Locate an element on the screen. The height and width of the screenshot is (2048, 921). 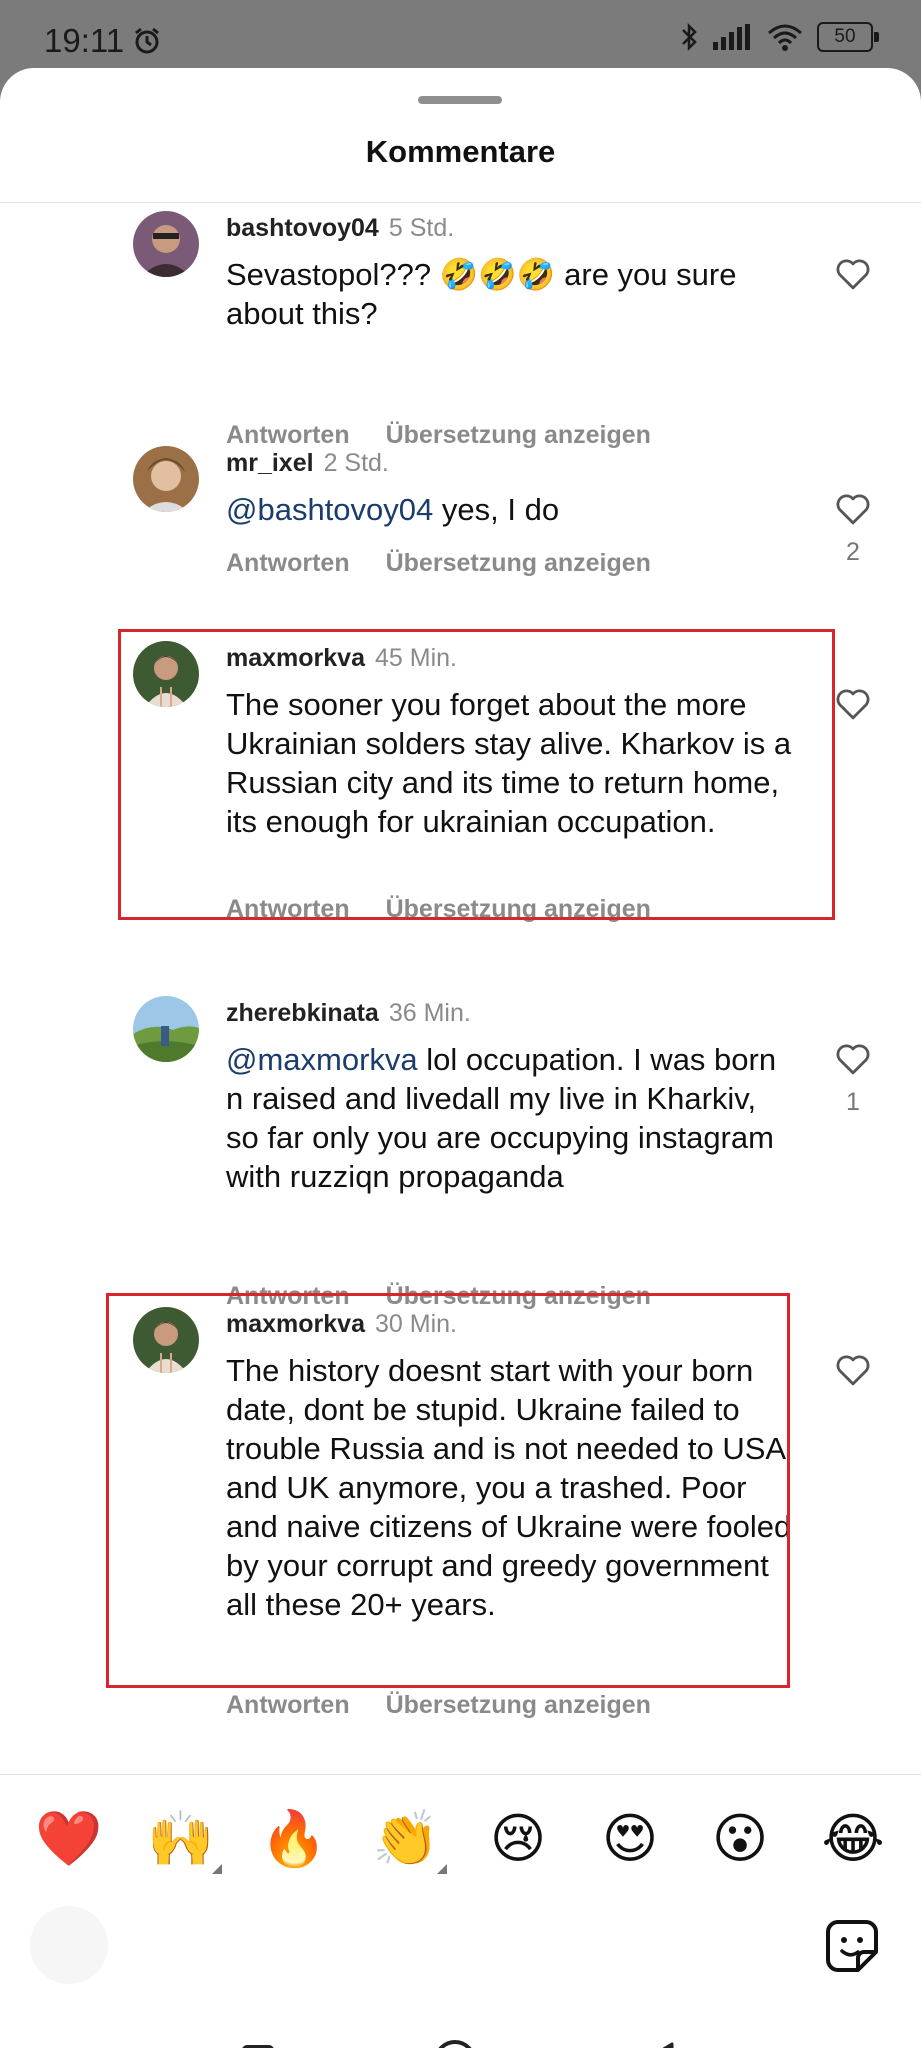
status-time: 19:11 is located at coordinates (84, 40).